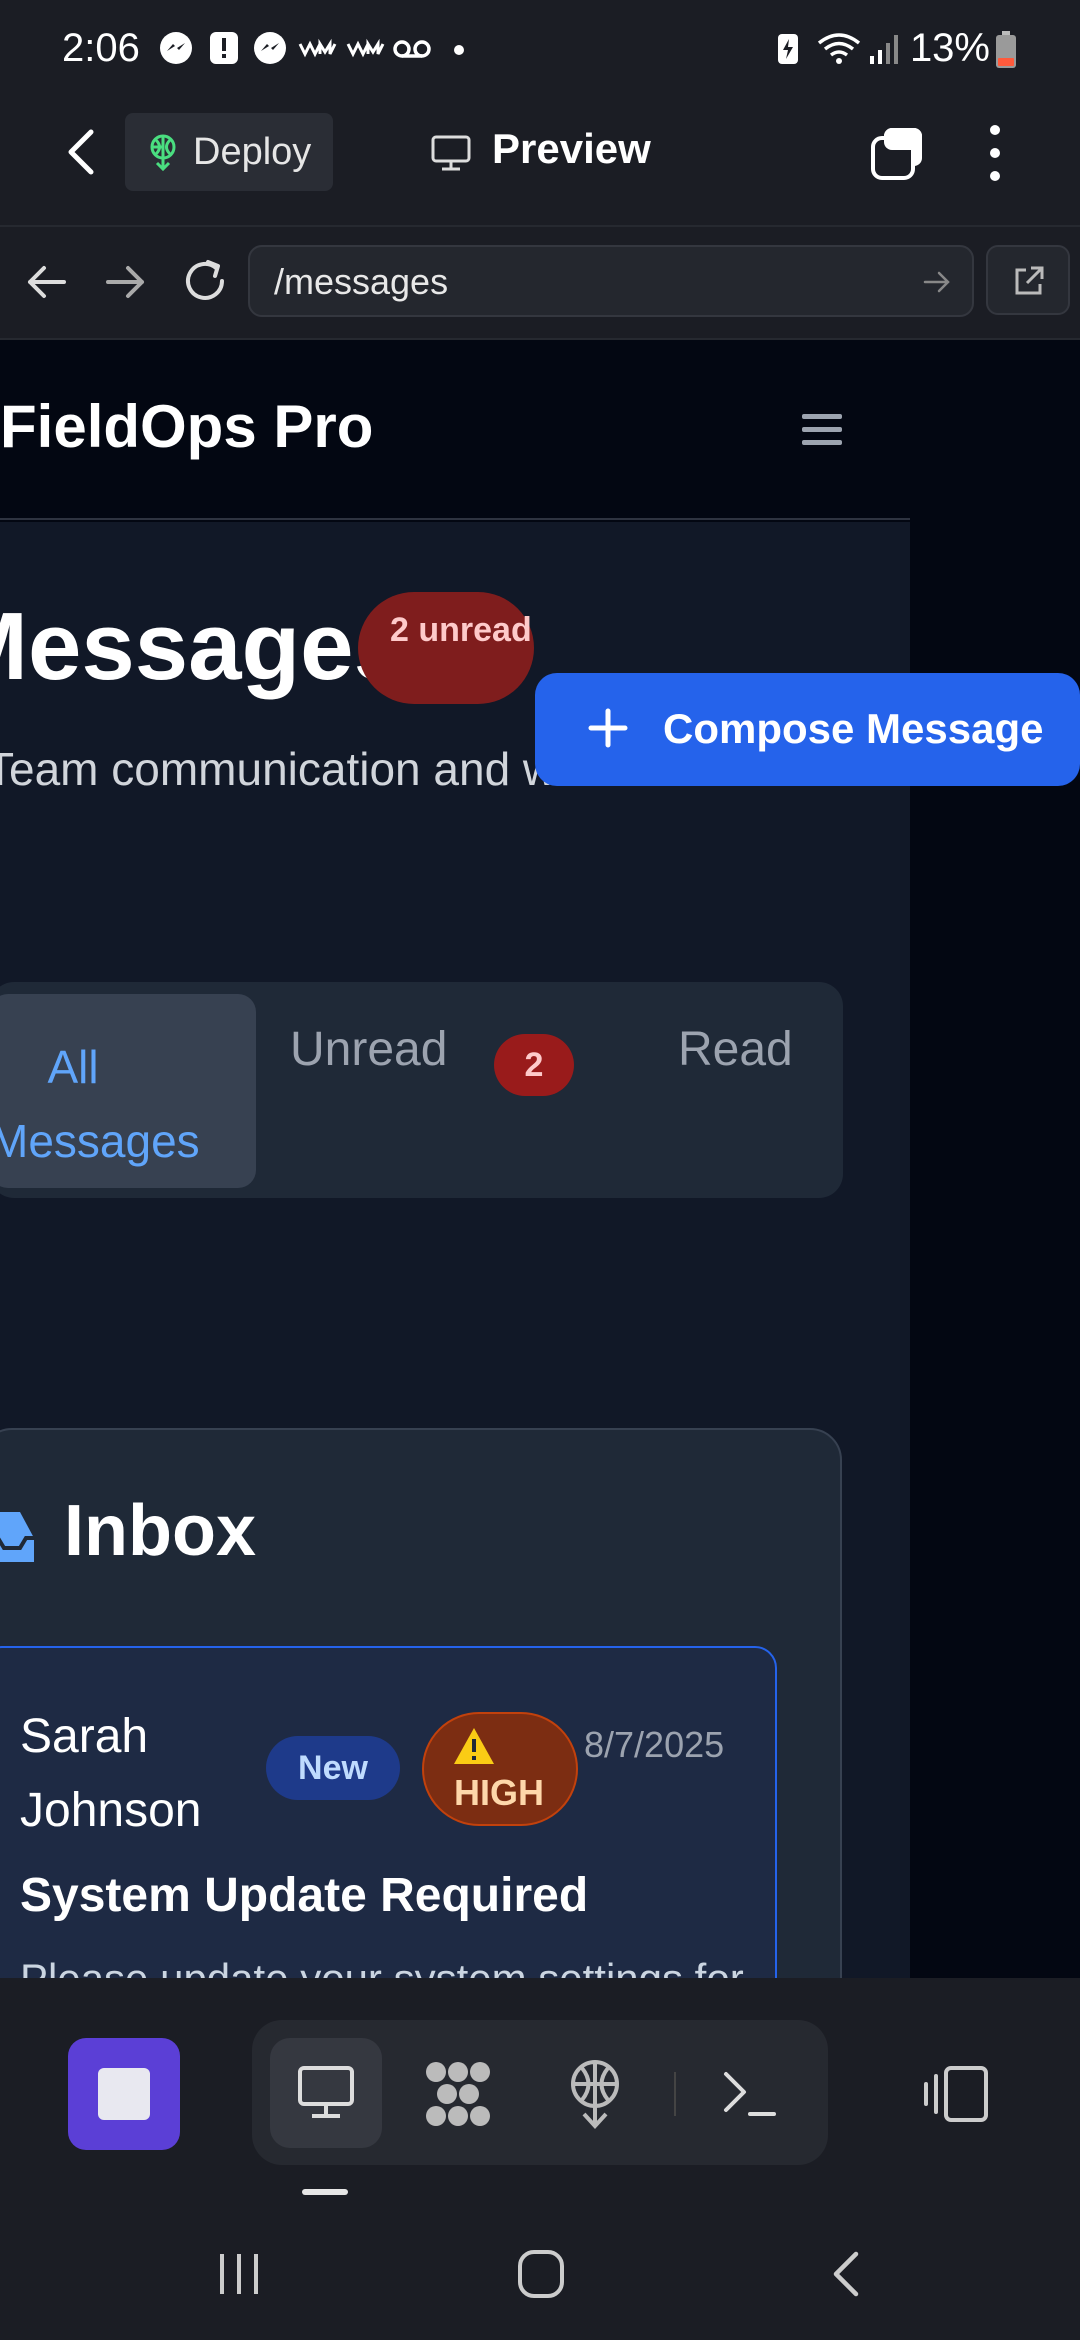 This screenshot has width=1080, height=2340. What do you see at coordinates (608, 728) in the screenshot?
I see `plus-icon` at bounding box center [608, 728].